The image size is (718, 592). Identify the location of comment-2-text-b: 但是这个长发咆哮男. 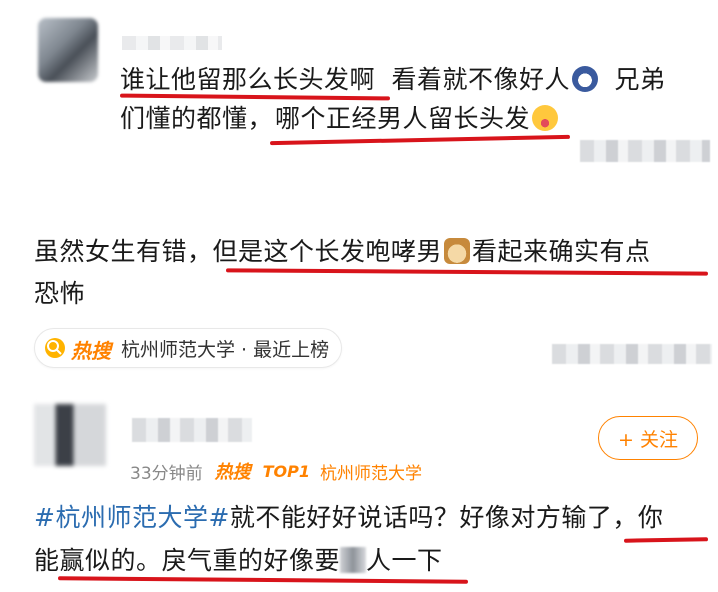
(327, 251).